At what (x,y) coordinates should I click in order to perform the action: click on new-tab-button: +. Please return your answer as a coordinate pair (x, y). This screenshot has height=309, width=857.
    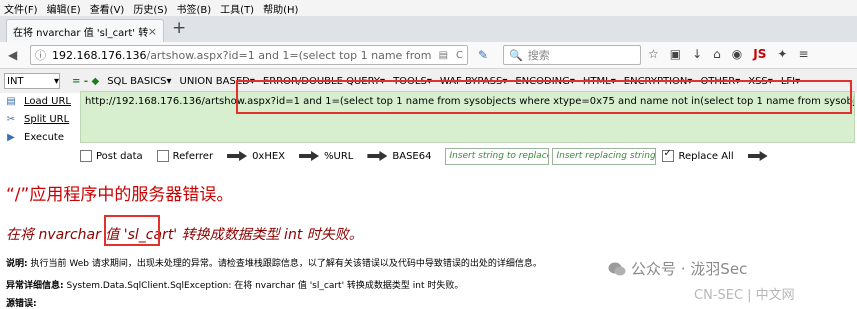
    Looking at the image, I should click on (179, 28).